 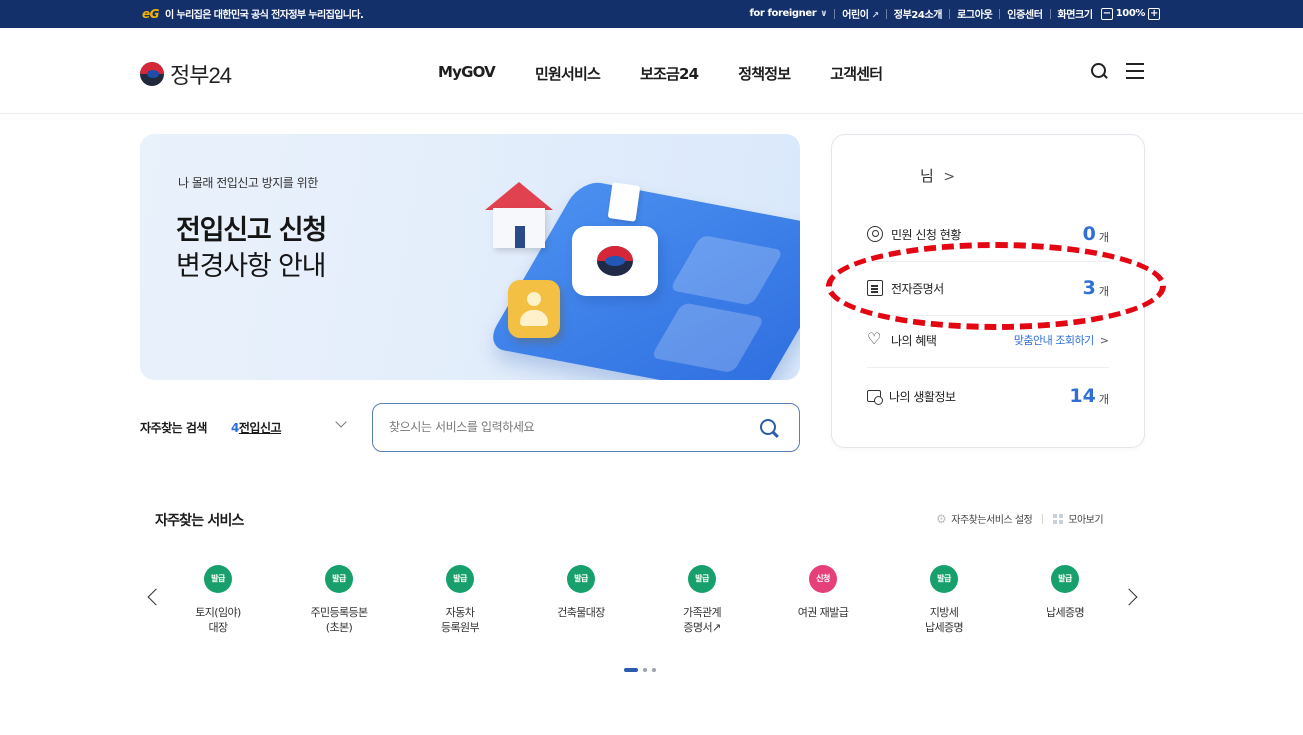 I want to click on monitor-search-icon, so click(x=875, y=397).